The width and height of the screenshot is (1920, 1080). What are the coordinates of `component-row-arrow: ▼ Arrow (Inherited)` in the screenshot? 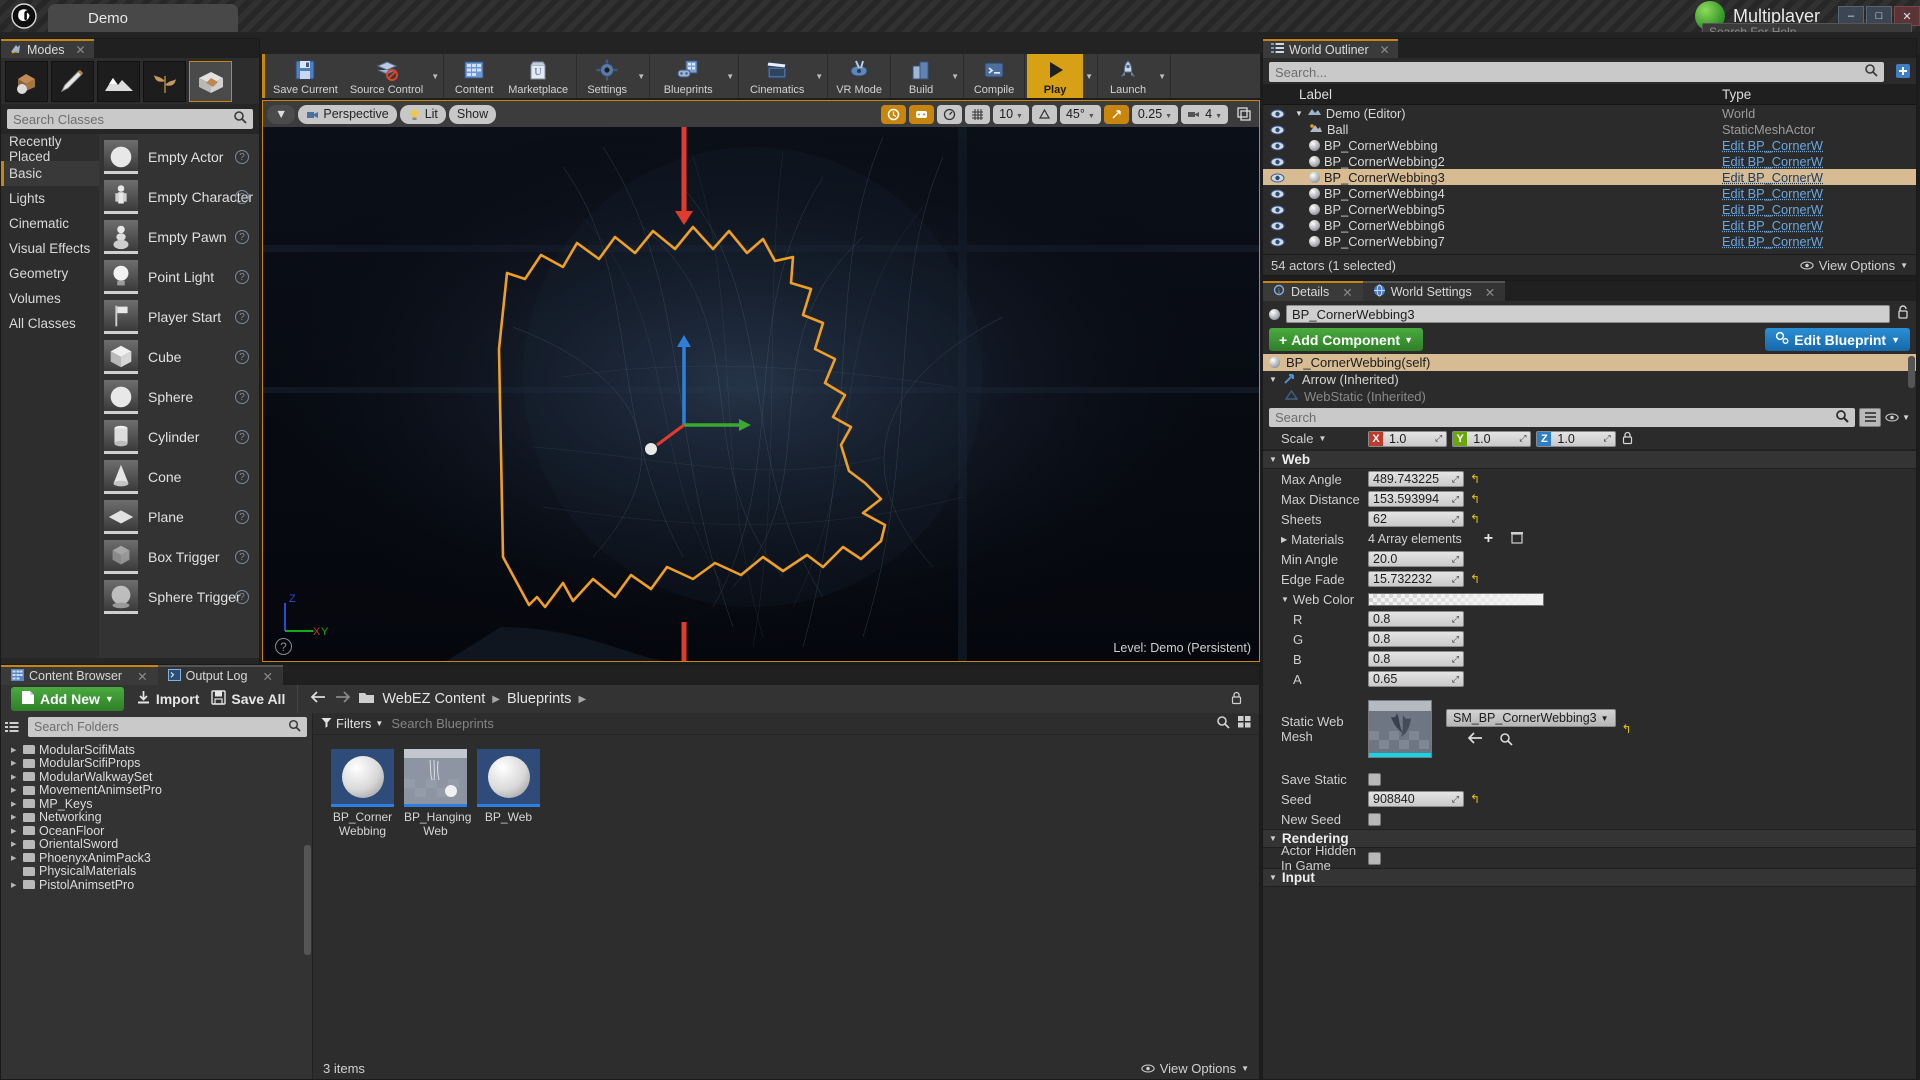 It's located at (1589, 379).